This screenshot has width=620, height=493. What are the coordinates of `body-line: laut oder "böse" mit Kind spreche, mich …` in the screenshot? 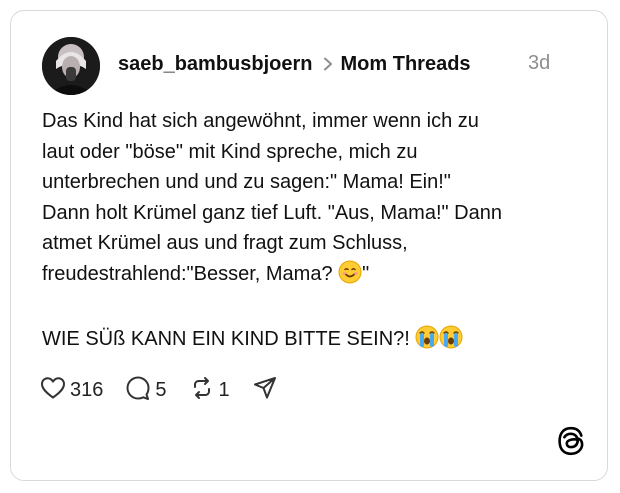 It's located at (230, 151).